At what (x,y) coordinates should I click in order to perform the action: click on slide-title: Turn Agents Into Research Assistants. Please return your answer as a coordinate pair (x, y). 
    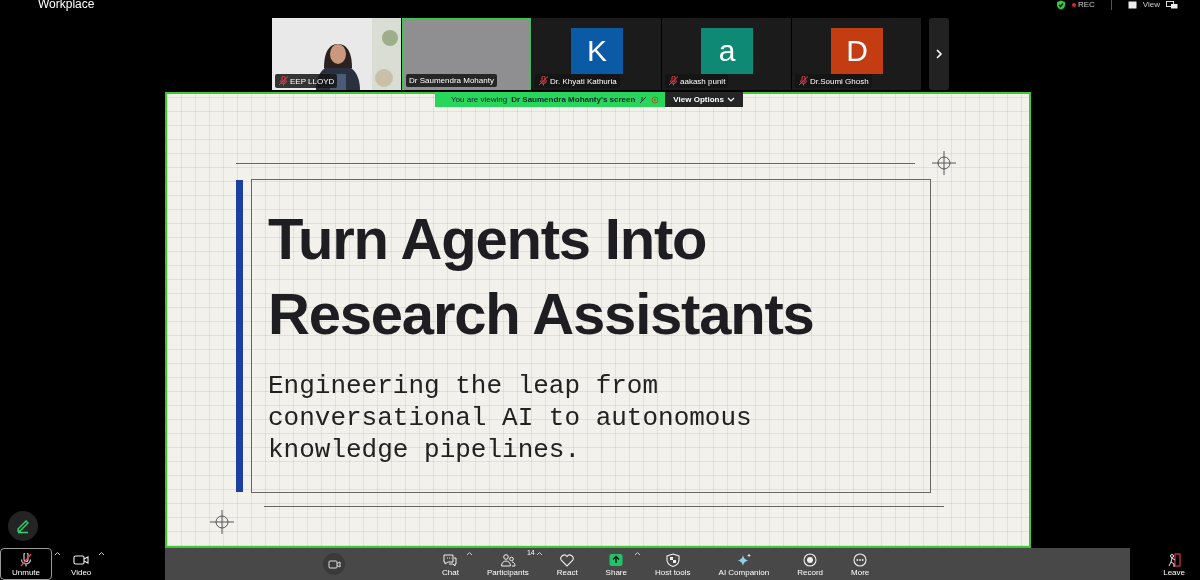
    Looking at the image, I should click on (541, 276).